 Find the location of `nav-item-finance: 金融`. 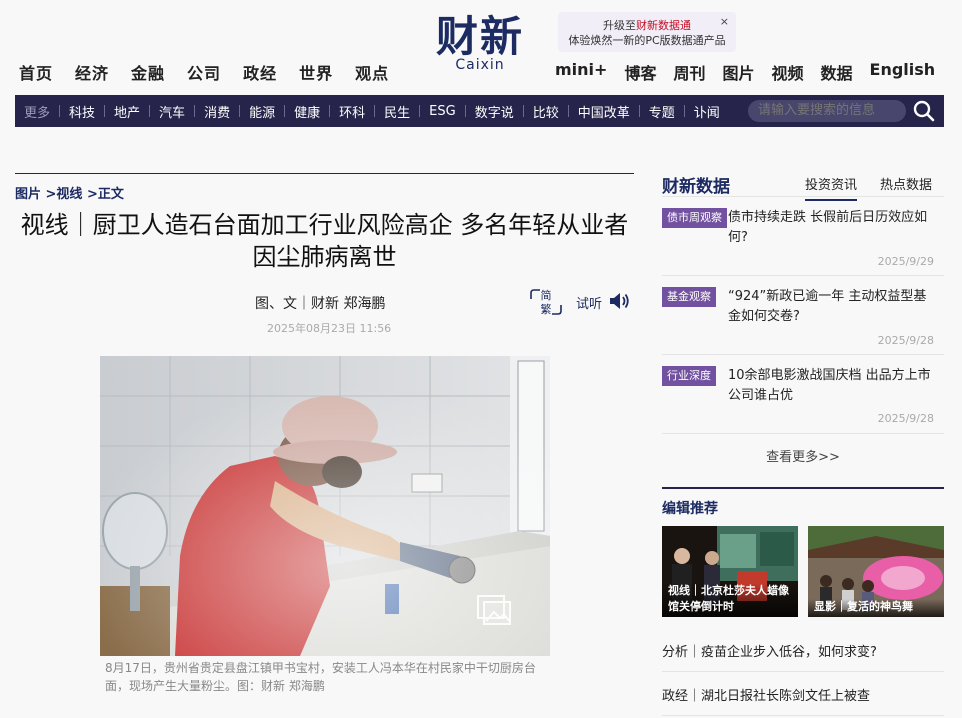

nav-item-finance: 金融 is located at coordinates (148, 72).